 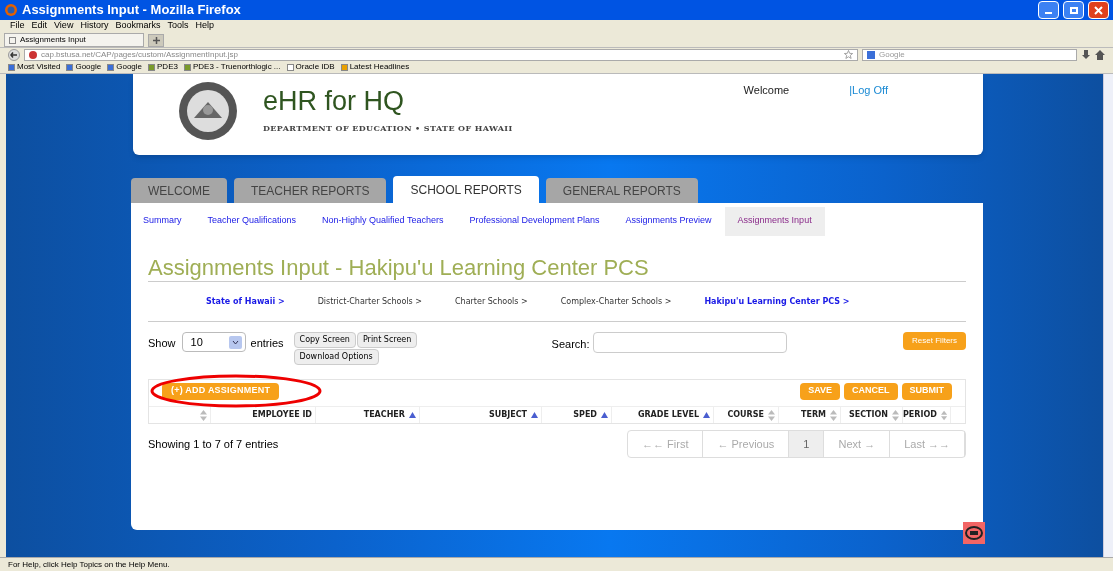 What do you see at coordinates (774, 221) in the screenshot?
I see `sub-nav-link: Assignments Input` at bounding box center [774, 221].